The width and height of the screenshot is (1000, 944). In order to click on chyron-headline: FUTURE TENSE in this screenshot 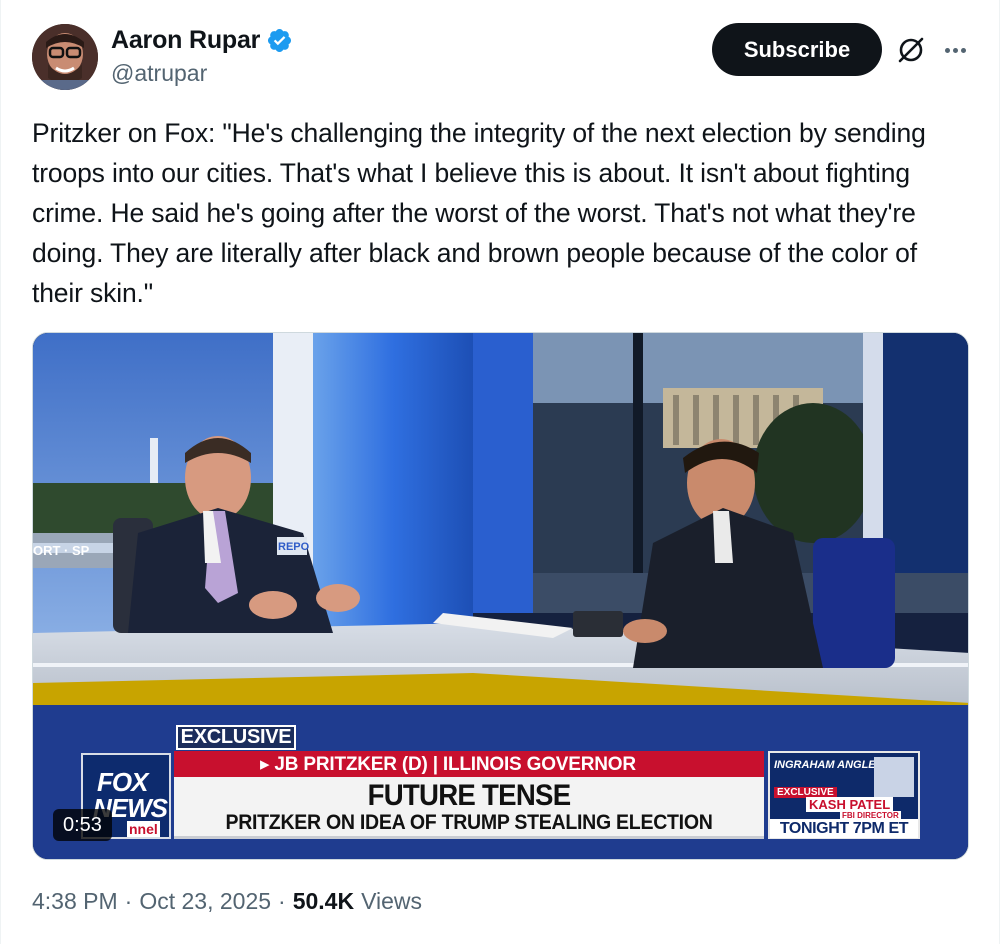, I will do `click(469, 795)`.